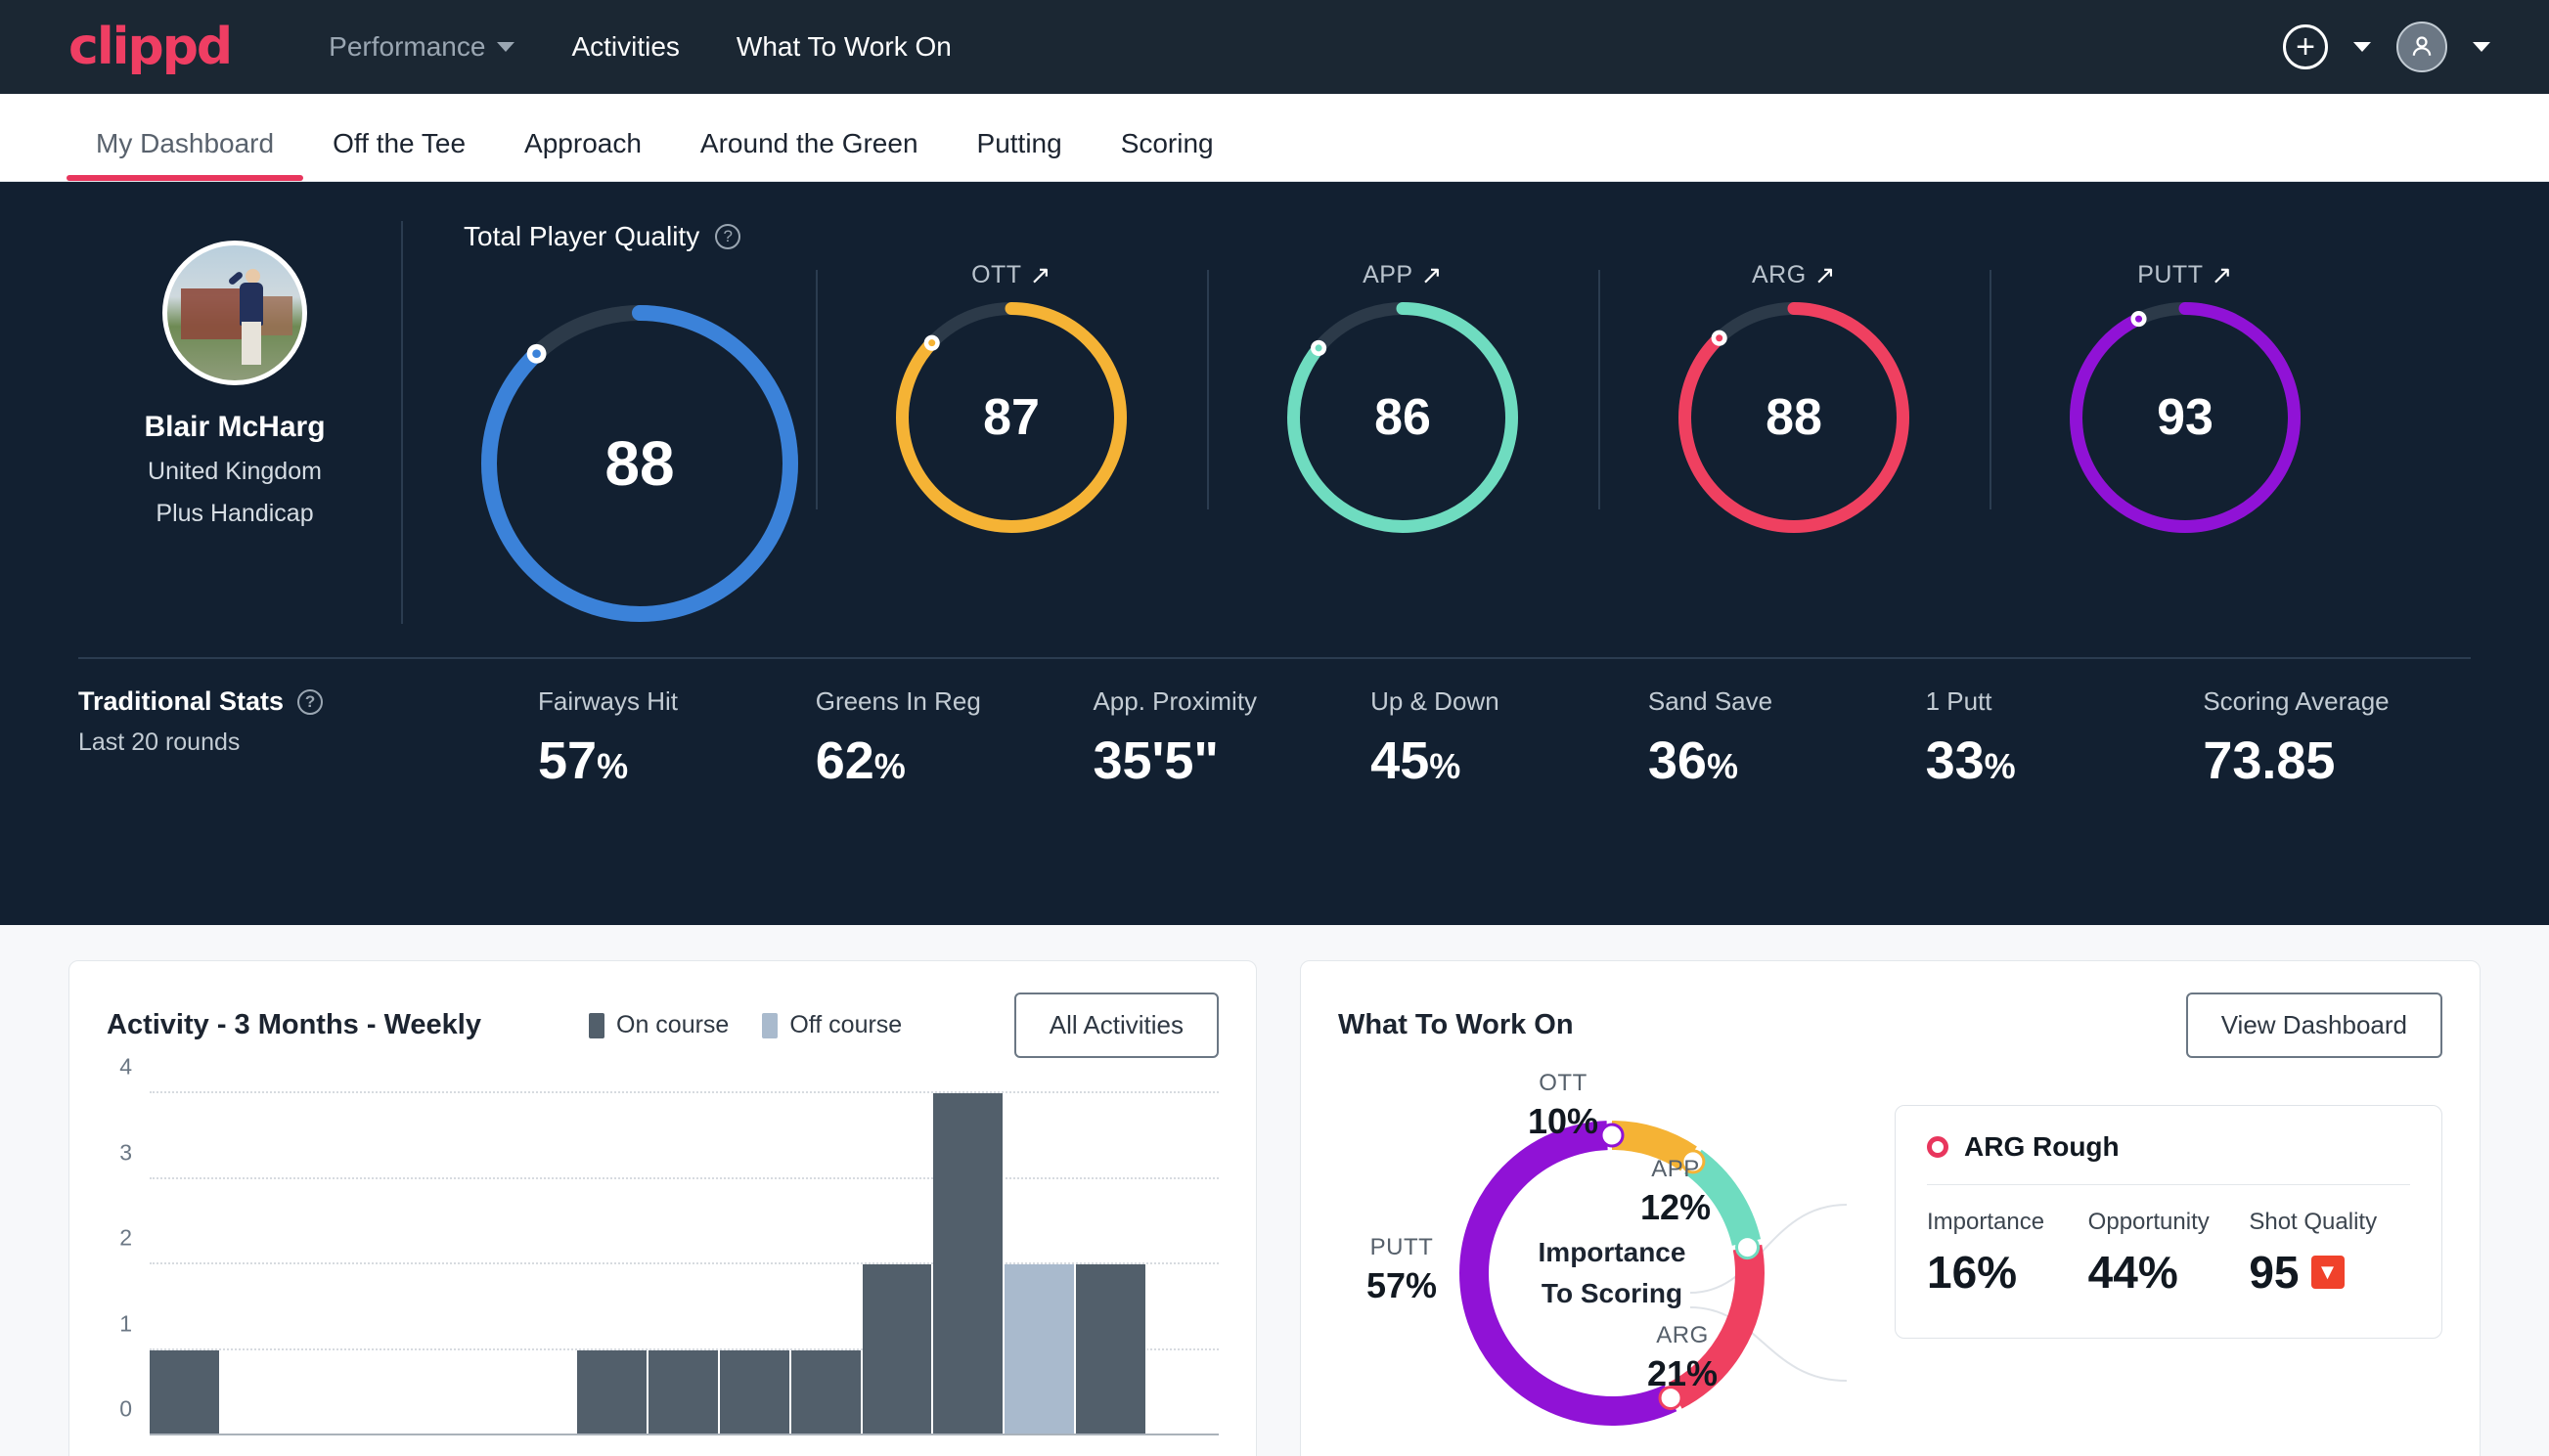  What do you see at coordinates (2275, 1272) in the screenshot?
I see `metric-shot-quality-number: 95` at bounding box center [2275, 1272].